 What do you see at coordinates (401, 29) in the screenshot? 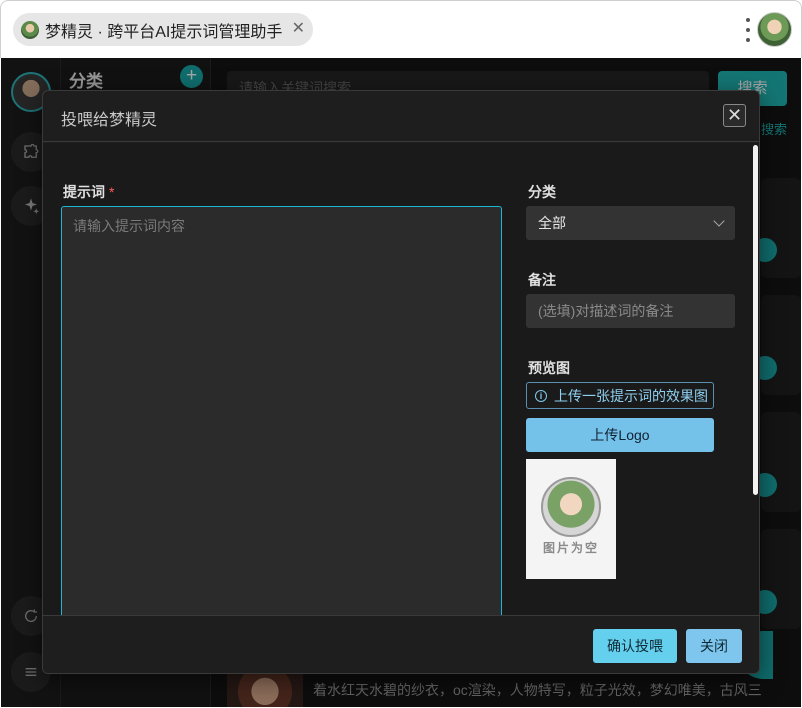
I see `browser-chrome: 梦精灵 · 跨平台AI提示词管理助手 ✕` at bounding box center [401, 29].